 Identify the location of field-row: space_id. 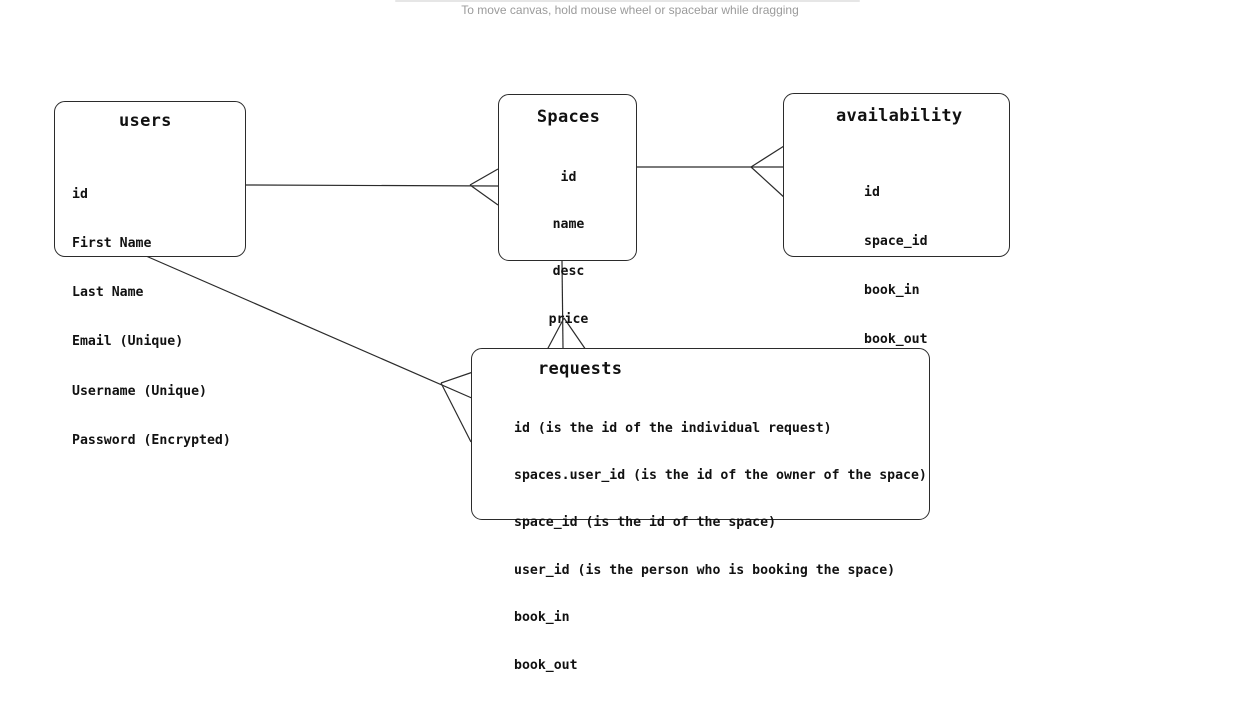
(896, 242).